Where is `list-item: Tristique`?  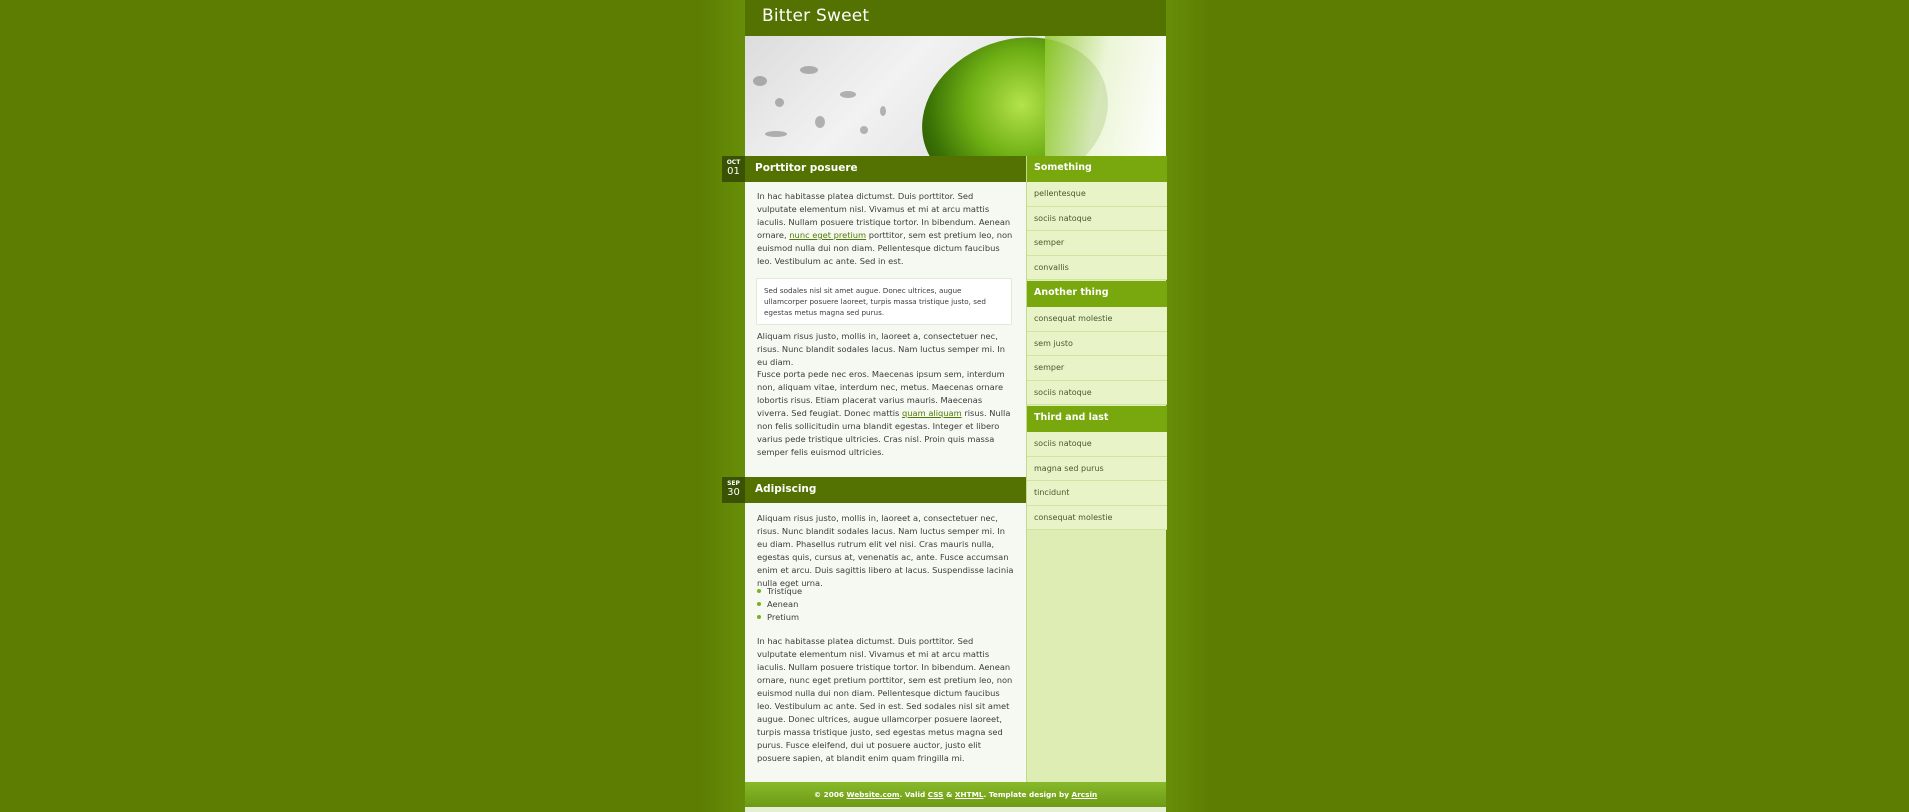 list-item: Tristique is located at coordinates (882, 591).